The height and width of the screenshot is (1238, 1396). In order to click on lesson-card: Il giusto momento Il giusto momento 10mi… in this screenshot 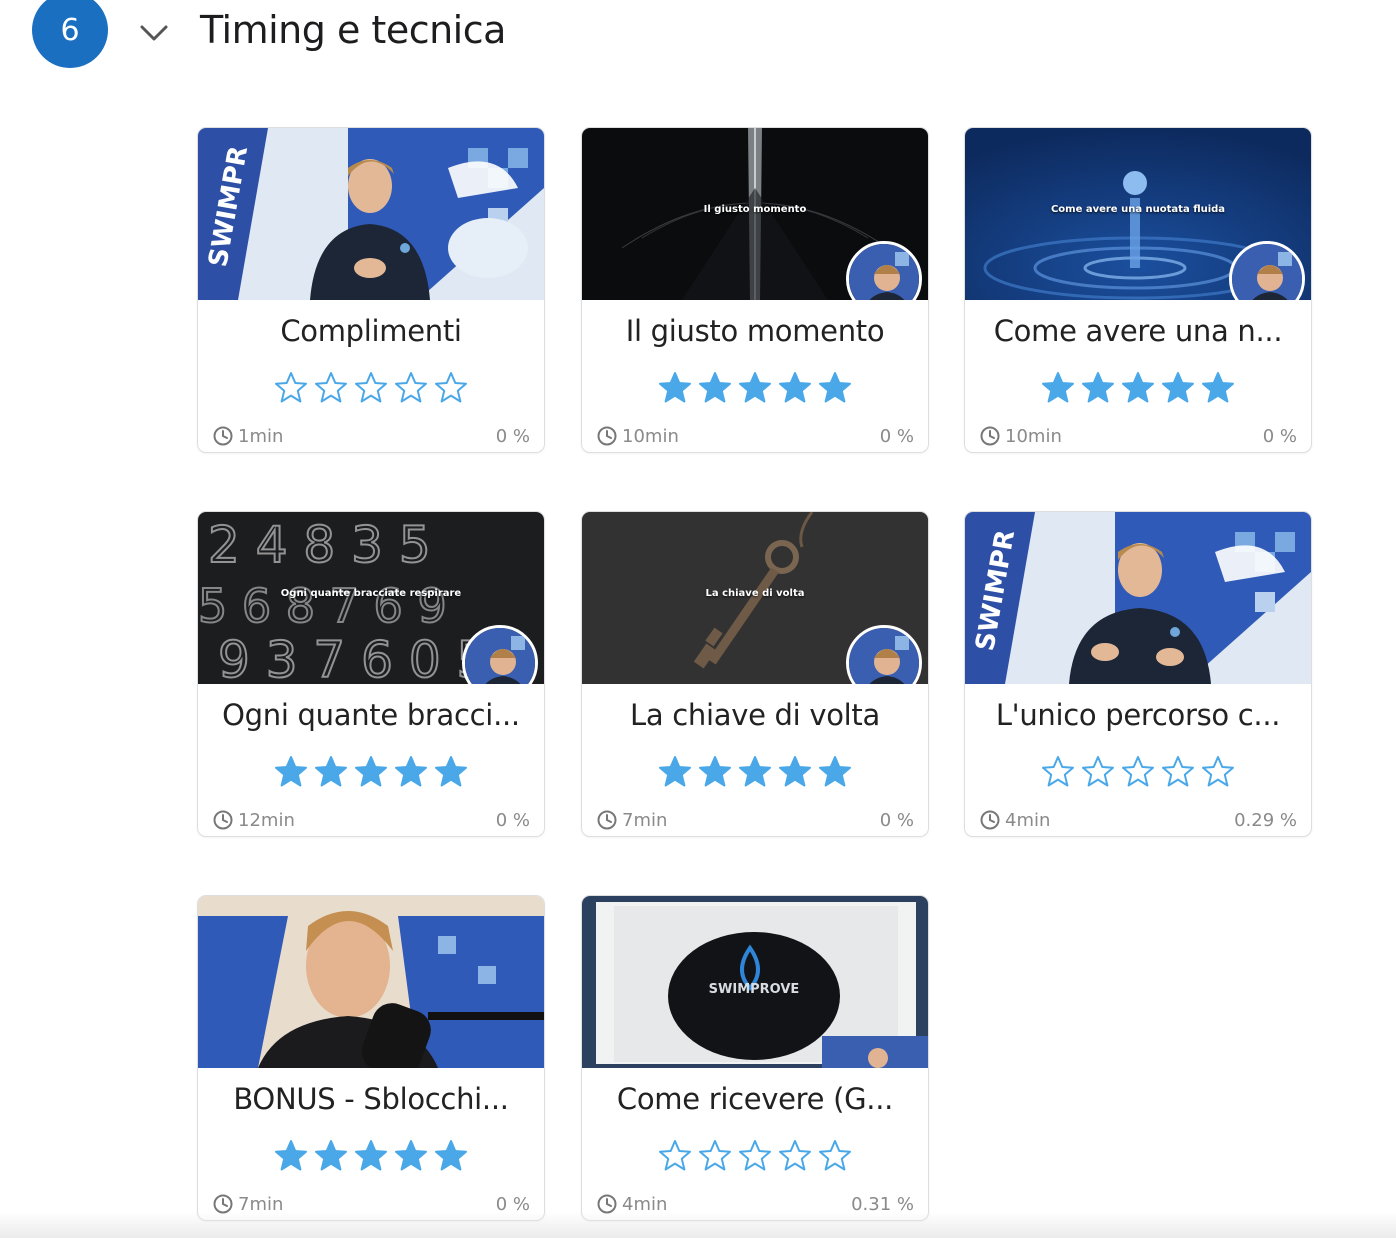, I will do `click(755, 290)`.